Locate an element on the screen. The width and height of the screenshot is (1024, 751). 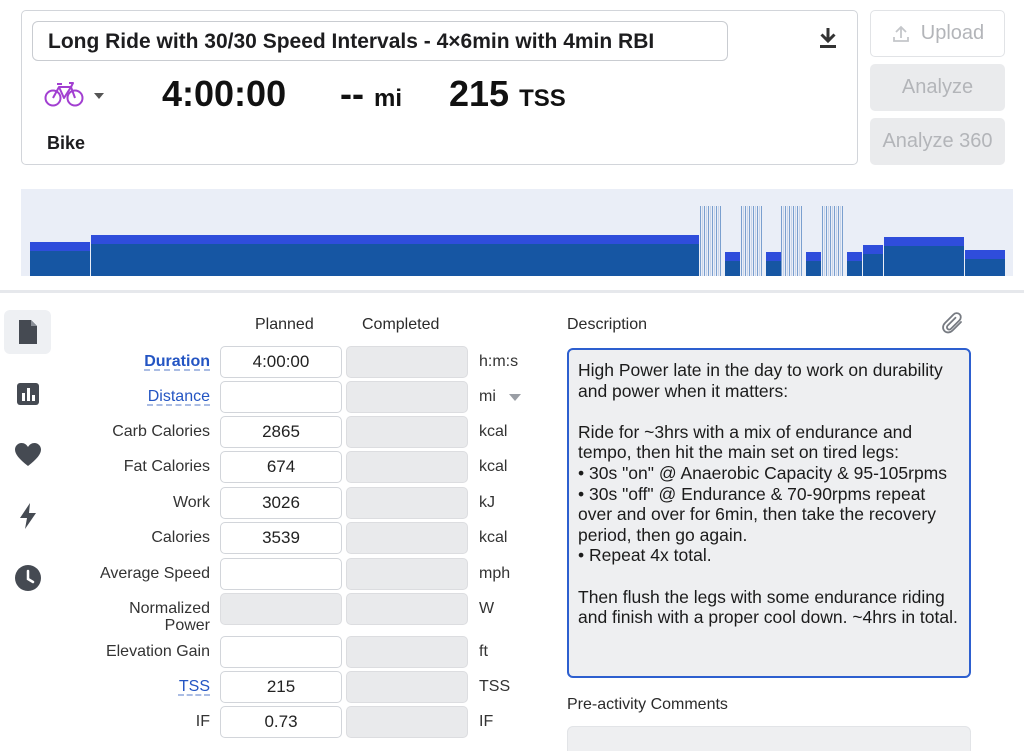
distance-unit-select: mi is located at coordinates (500, 397).